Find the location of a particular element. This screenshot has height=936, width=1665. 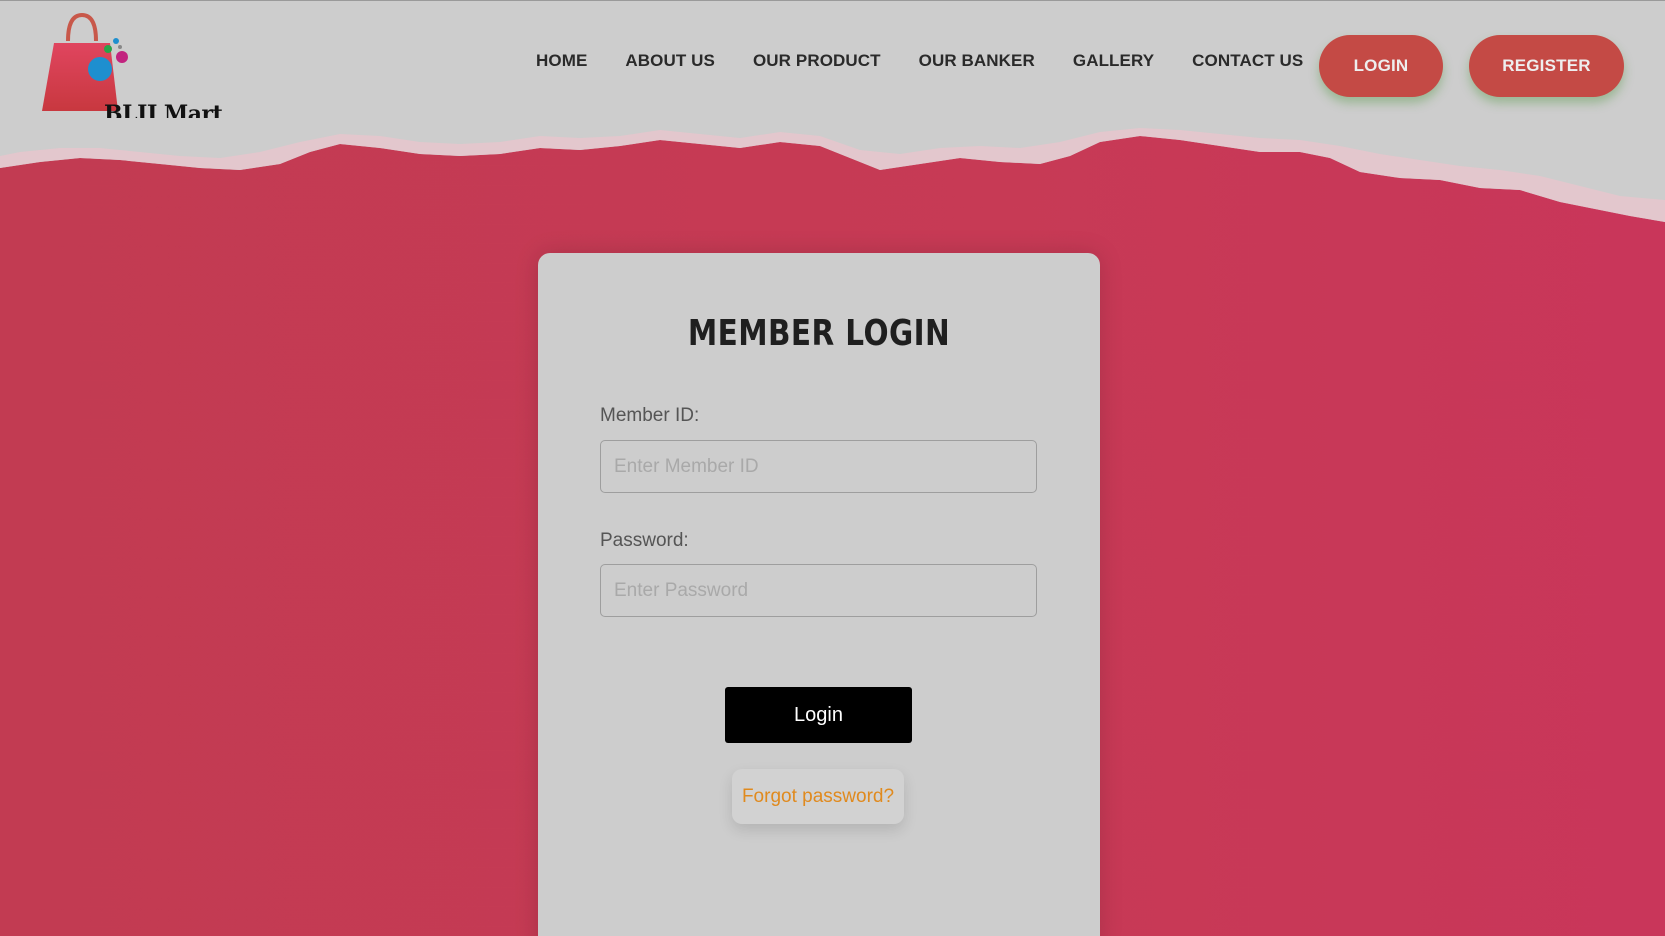

password-label: Password: is located at coordinates (644, 540).